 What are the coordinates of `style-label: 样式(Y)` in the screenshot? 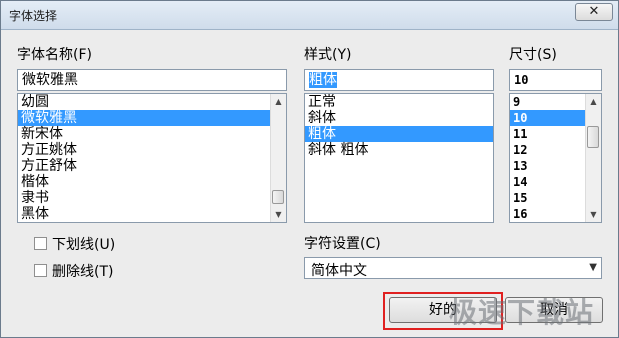 It's located at (328, 55).